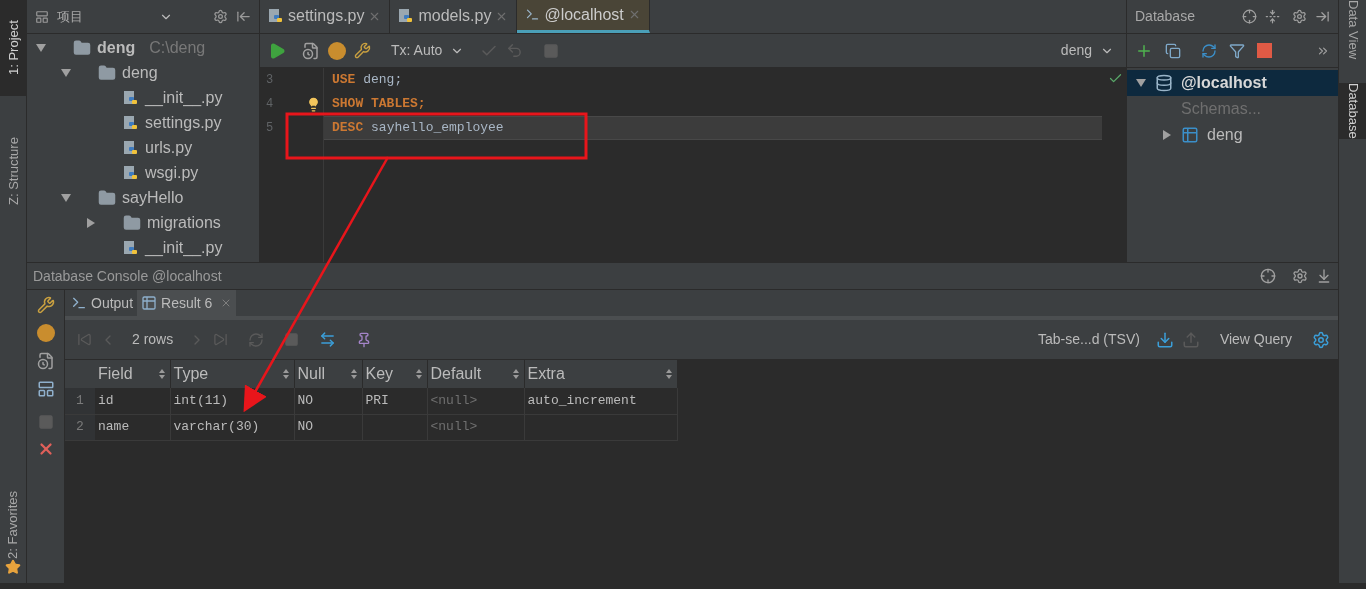  Describe the element at coordinates (328, 374) in the screenshot. I see `column-header: Null` at that location.